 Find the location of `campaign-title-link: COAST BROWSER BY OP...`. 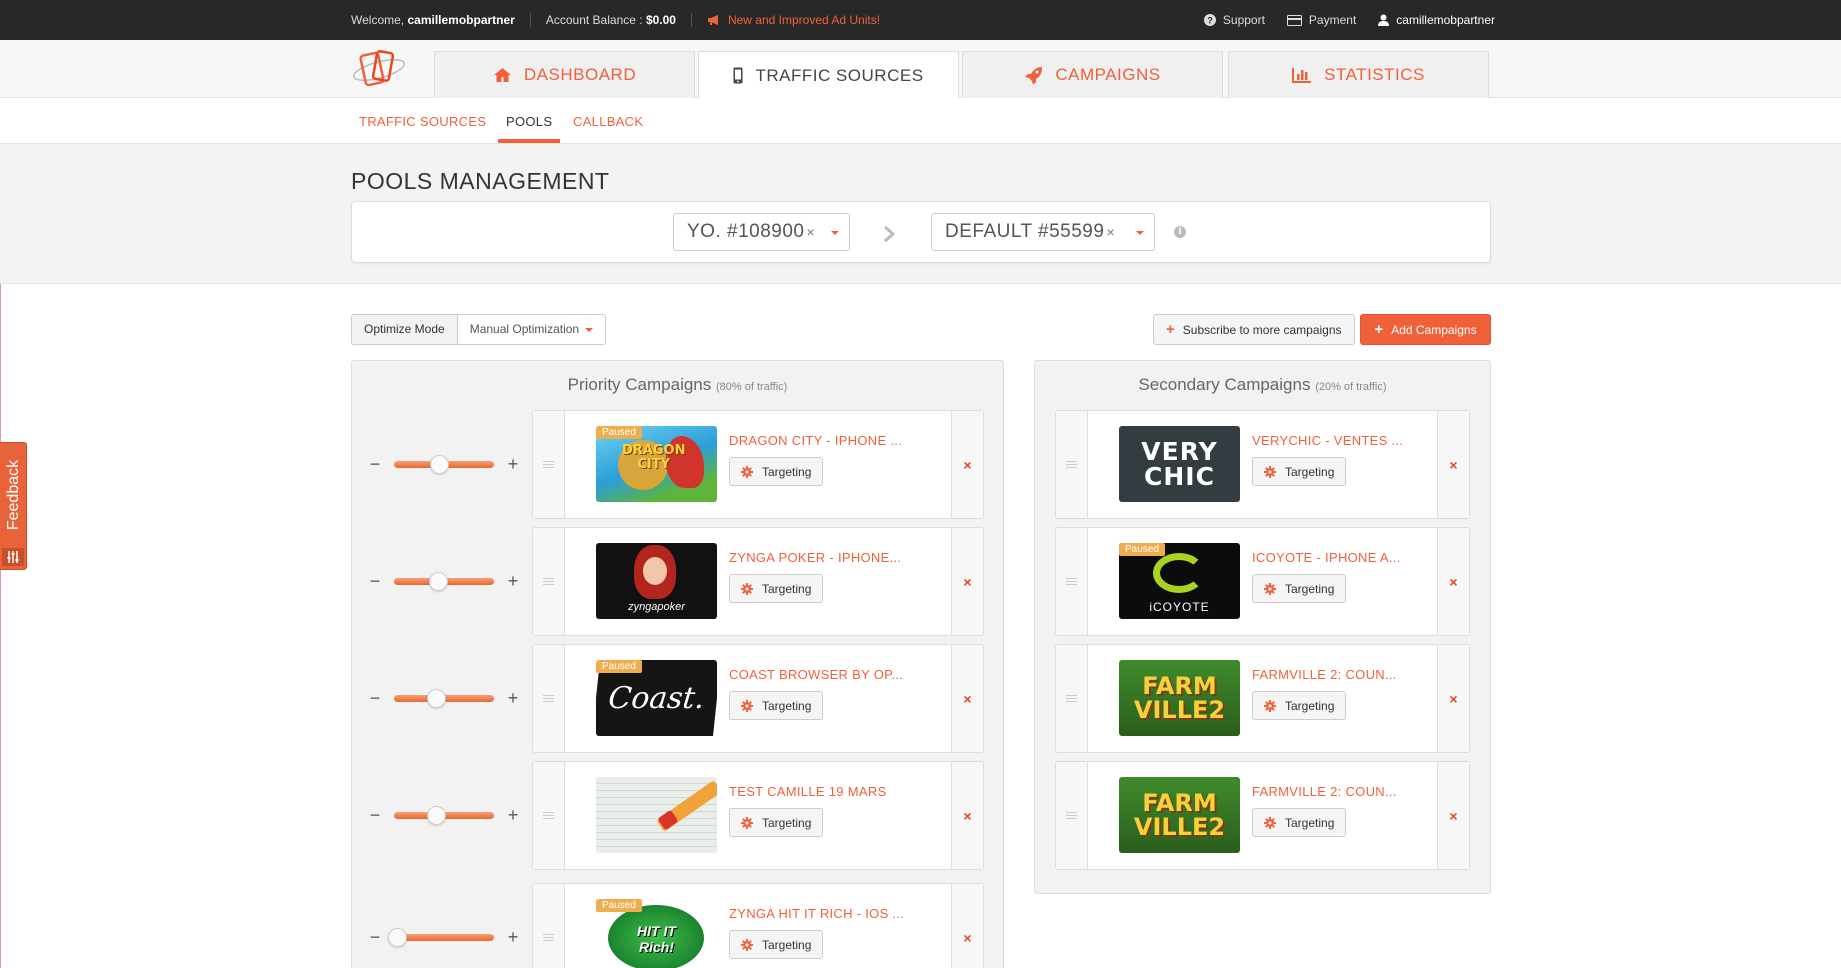

campaign-title-link: COAST BROWSER BY OP... is located at coordinates (816, 674).